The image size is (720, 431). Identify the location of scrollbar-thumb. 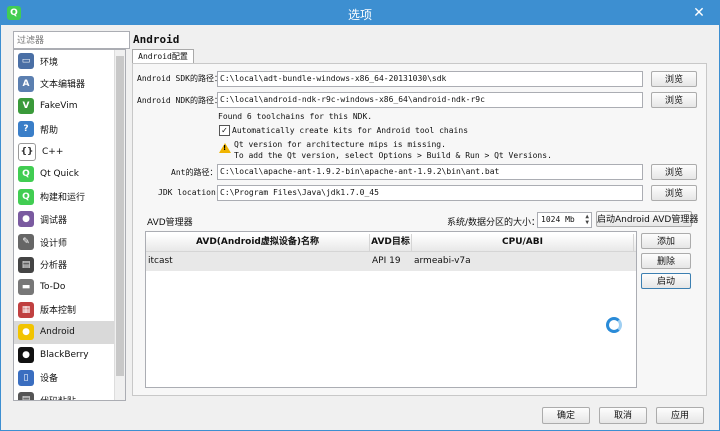
(120, 216).